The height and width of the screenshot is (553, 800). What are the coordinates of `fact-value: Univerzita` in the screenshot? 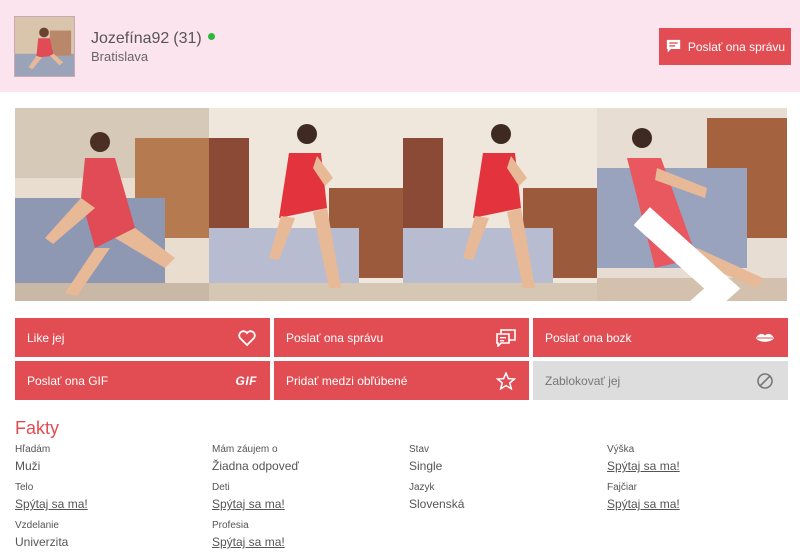 It's located at (42, 542).